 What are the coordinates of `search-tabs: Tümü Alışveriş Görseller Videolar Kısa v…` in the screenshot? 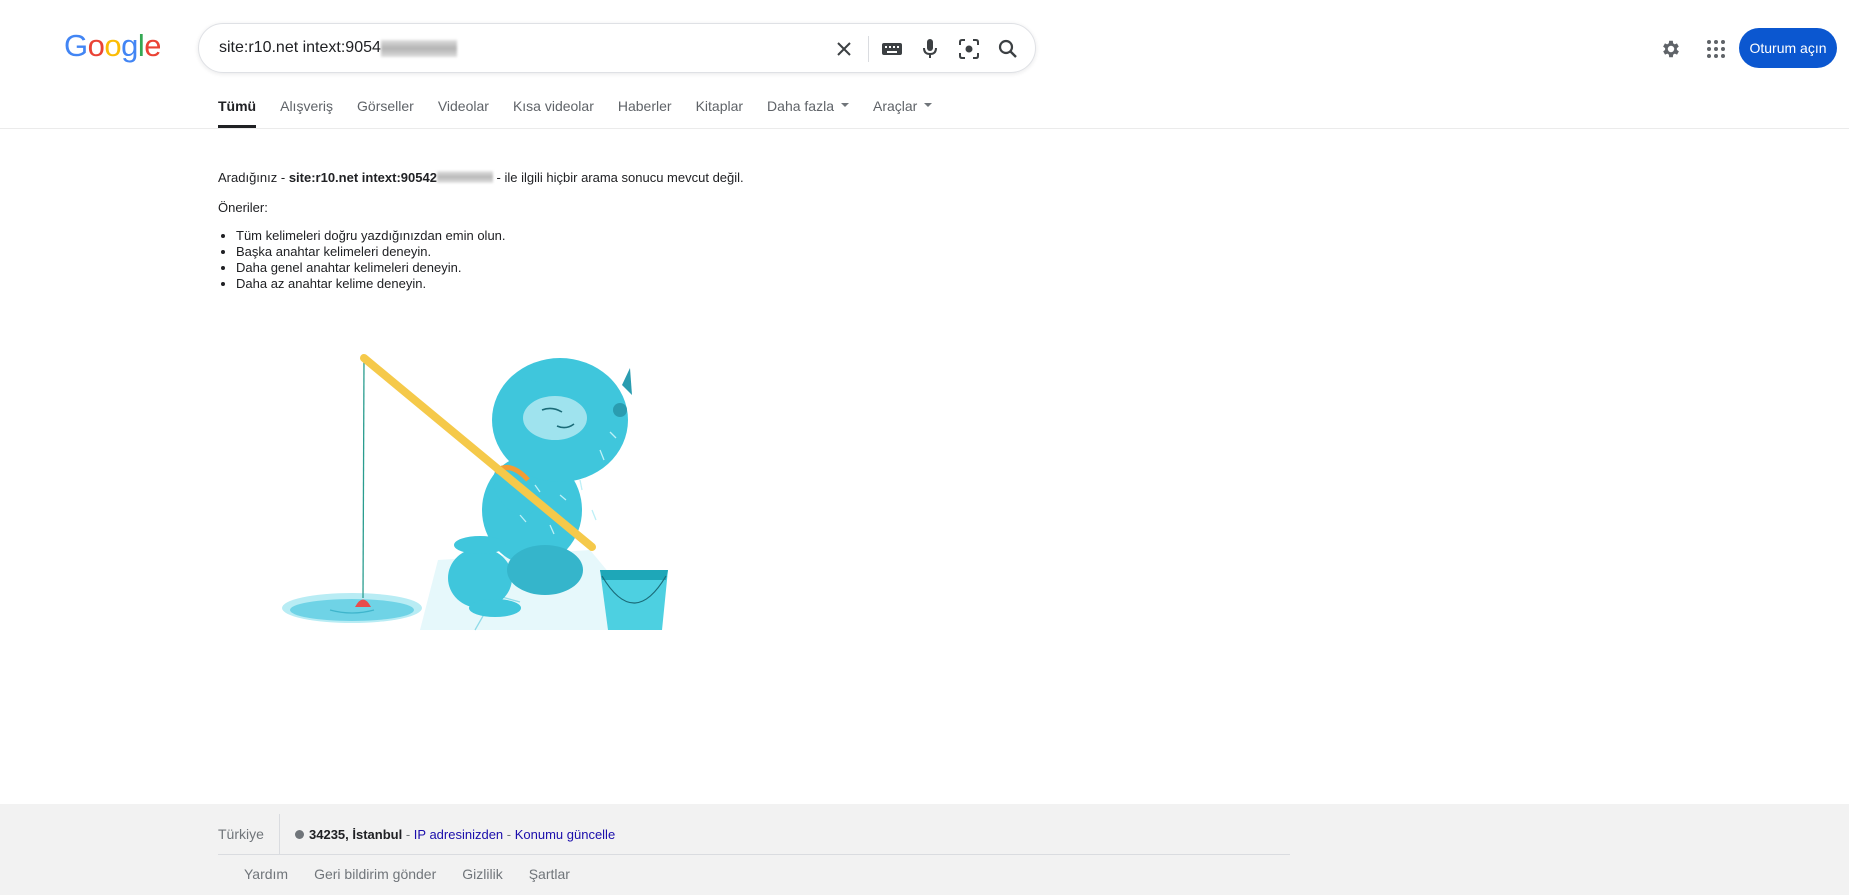 It's located at (587, 113).